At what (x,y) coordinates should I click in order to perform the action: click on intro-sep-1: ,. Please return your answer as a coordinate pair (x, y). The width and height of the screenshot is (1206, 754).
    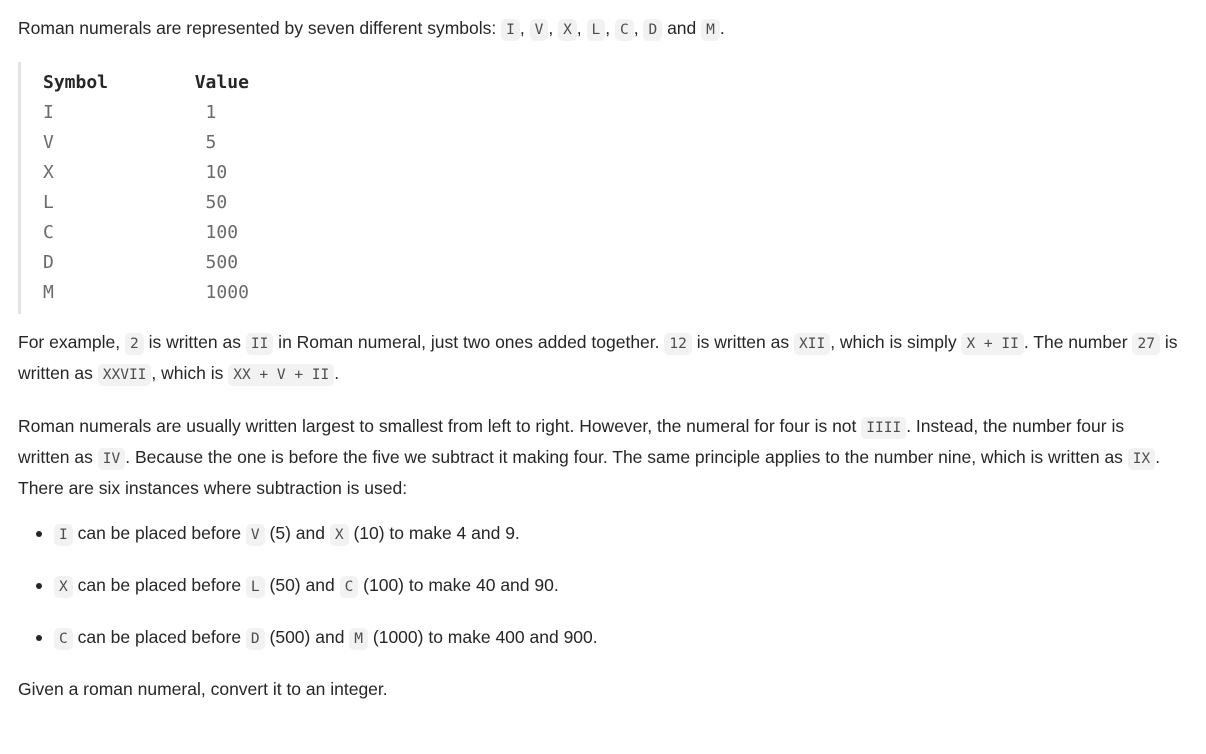
    Looking at the image, I should click on (524, 28).